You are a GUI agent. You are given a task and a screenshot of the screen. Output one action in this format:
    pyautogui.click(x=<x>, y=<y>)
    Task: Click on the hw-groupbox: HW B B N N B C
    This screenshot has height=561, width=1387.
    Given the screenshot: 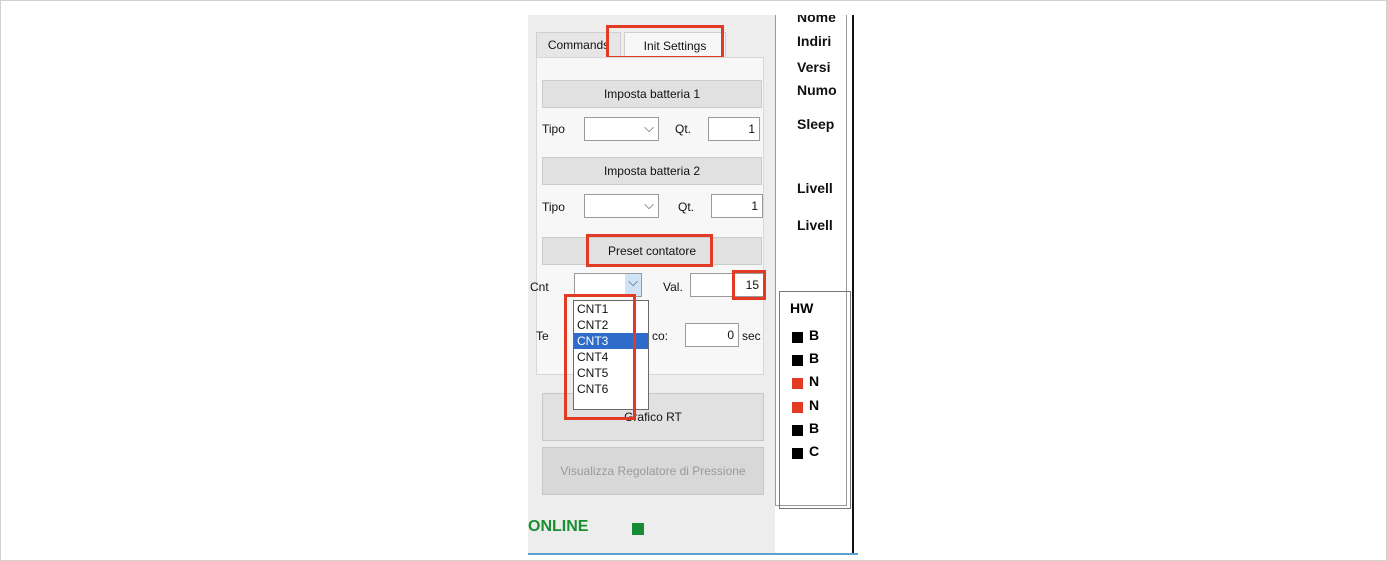 What is the action you would take?
    pyautogui.click(x=815, y=400)
    